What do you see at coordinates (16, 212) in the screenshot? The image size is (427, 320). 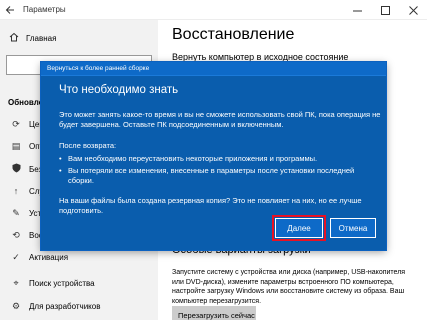 I see `wrench-icon: ✎` at bounding box center [16, 212].